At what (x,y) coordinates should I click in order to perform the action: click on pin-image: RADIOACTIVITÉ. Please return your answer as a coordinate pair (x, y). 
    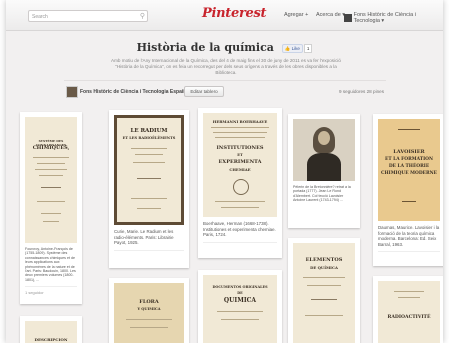
    Looking at the image, I should click on (409, 312).